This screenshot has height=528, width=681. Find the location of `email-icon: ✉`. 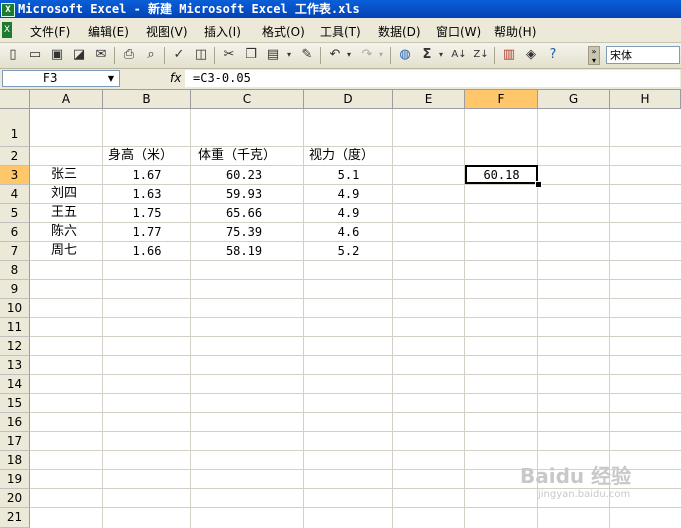

email-icon: ✉ is located at coordinates (101, 55).